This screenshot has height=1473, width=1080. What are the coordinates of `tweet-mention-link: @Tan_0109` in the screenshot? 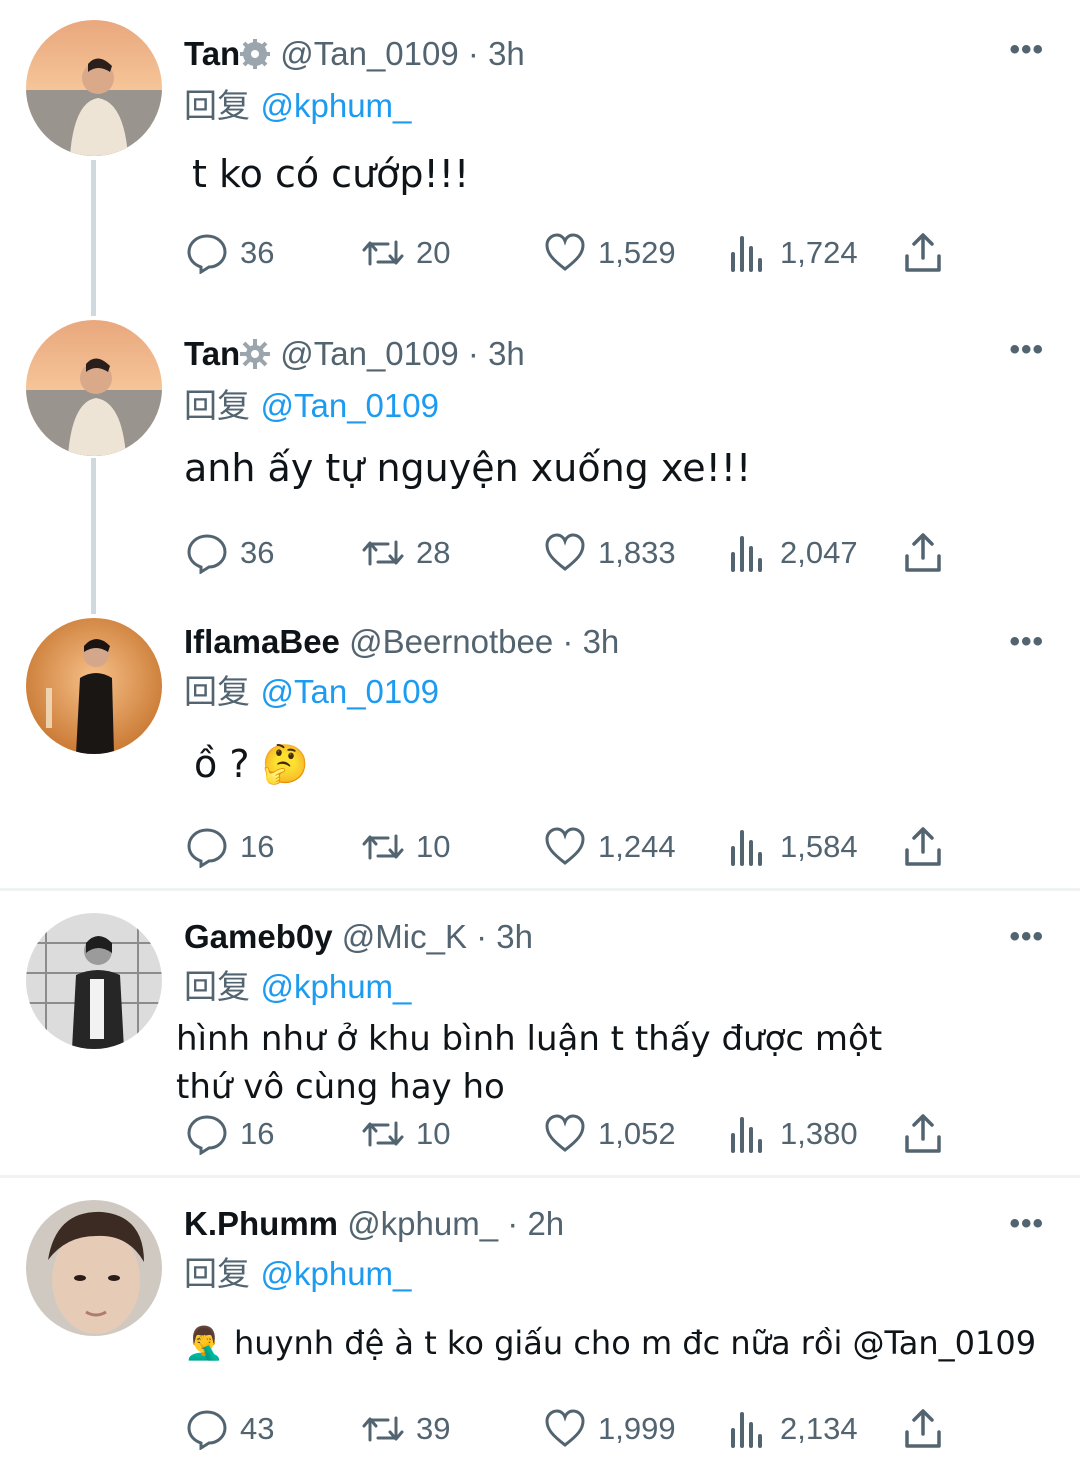 It's located at (945, 1343).